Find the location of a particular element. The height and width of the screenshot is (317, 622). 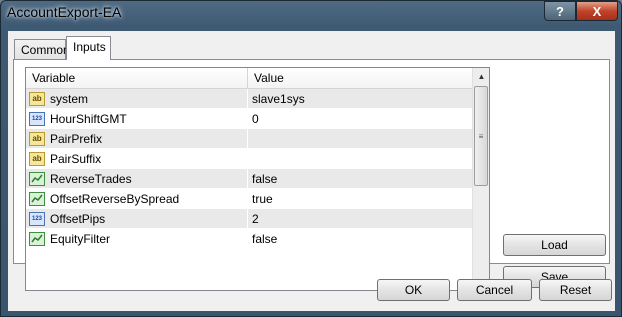

ok-button: OK is located at coordinates (413, 290).